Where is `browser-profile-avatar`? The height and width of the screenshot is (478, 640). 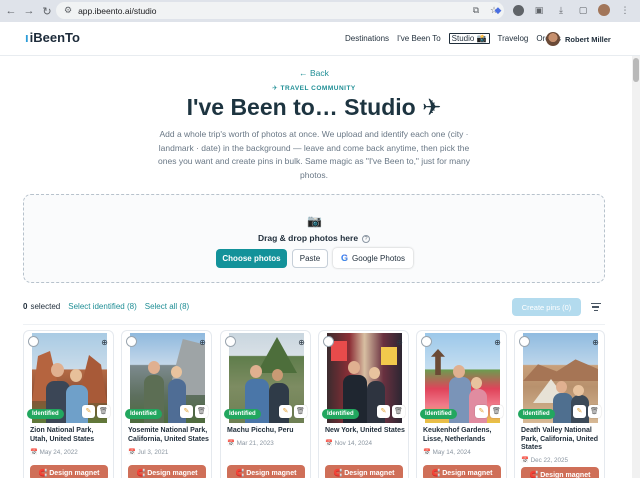
browser-profile-avatar is located at coordinates (604, 10).